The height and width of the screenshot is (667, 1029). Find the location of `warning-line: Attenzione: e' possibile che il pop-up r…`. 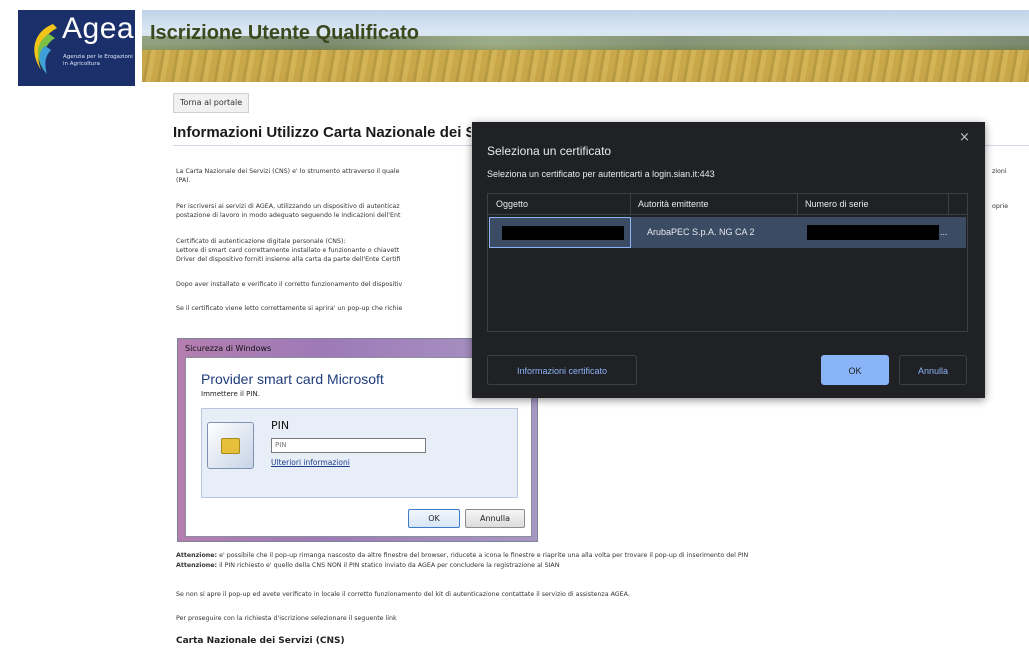

warning-line: Attenzione: e' possibile che il pop-up r… is located at coordinates (576, 555).